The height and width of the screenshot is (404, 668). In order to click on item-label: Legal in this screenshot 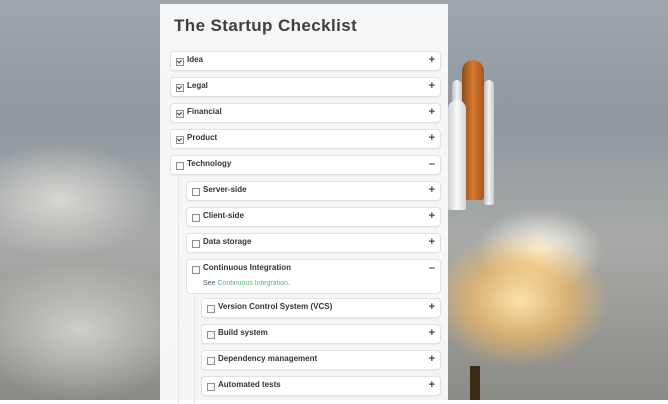, I will do `click(197, 85)`.